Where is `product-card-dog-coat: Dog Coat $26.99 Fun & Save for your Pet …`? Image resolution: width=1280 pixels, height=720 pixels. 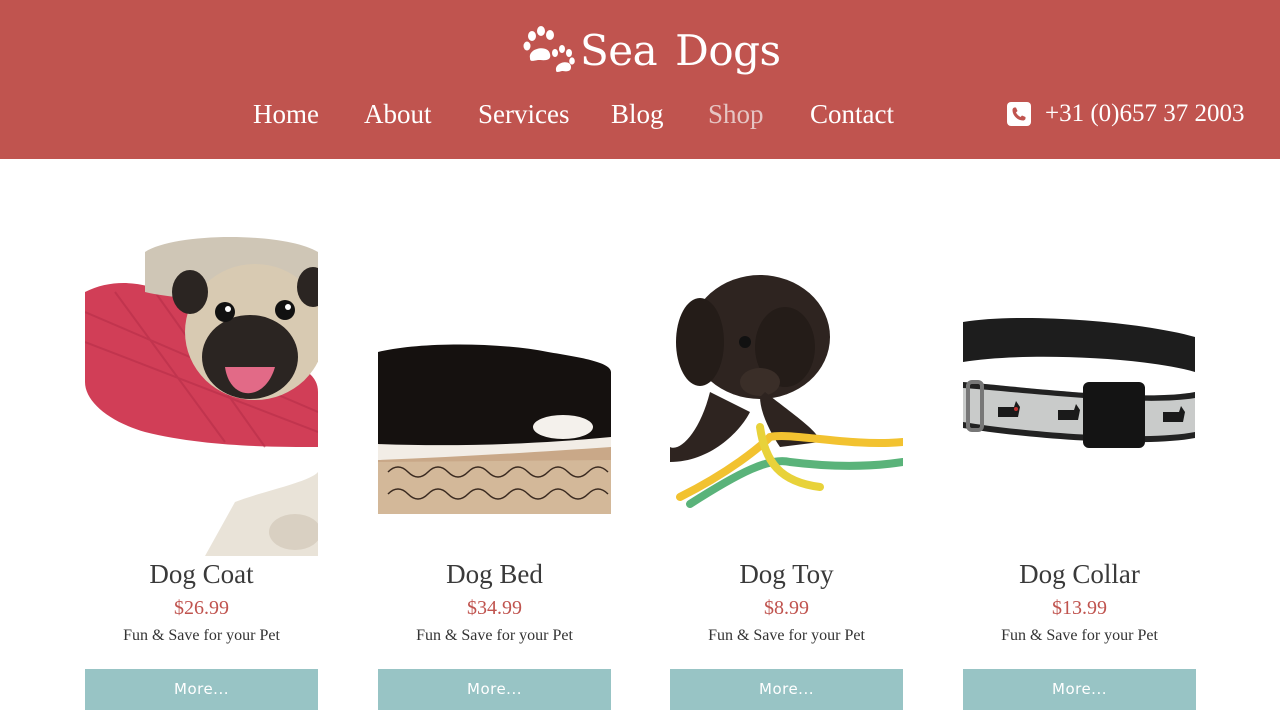
product-card-dog-coat: Dog Coat $26.99 Fun & Save for your Pet … is located at coordinates (201, 471).